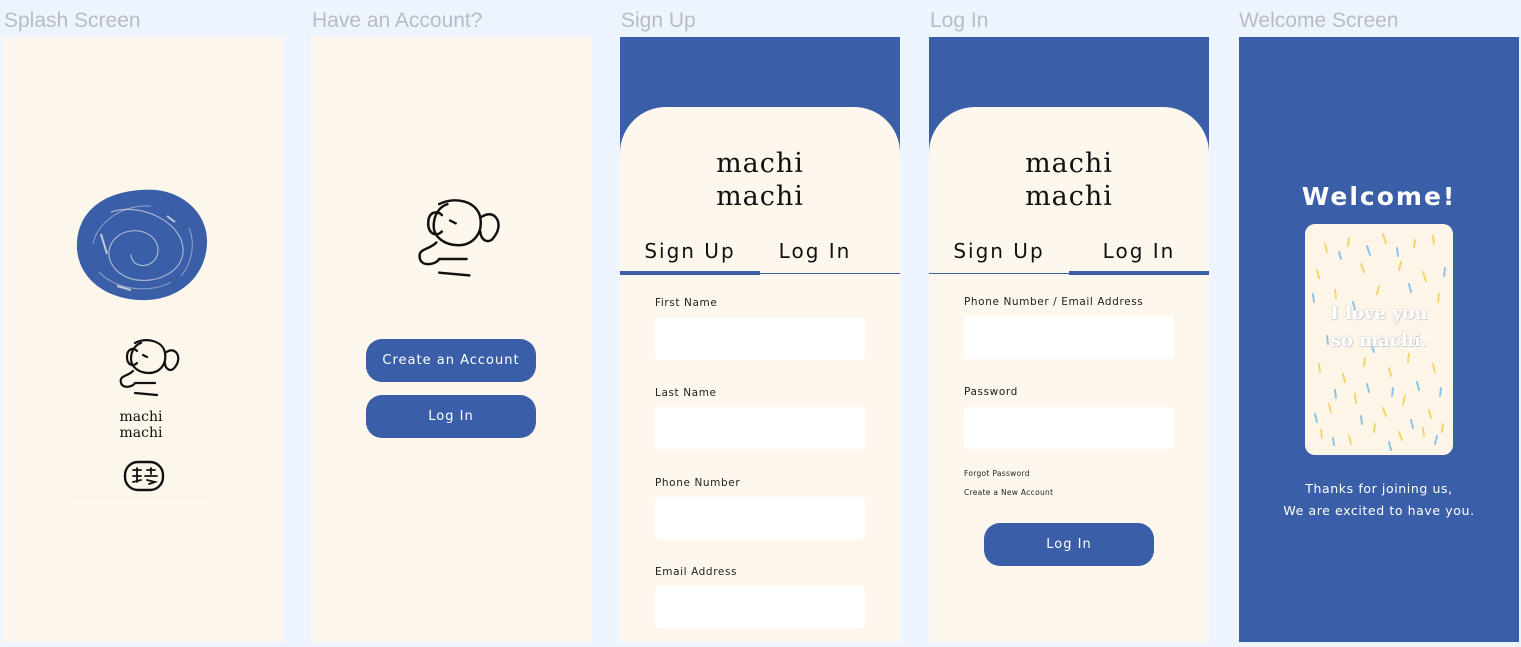 Image resolution: width=1521 pixels, height=647 pixels. What do you see at coordinates (1069, 180) in the screenshot?
I see `login-brand: machi machi` at bounding box center [1069, 180].